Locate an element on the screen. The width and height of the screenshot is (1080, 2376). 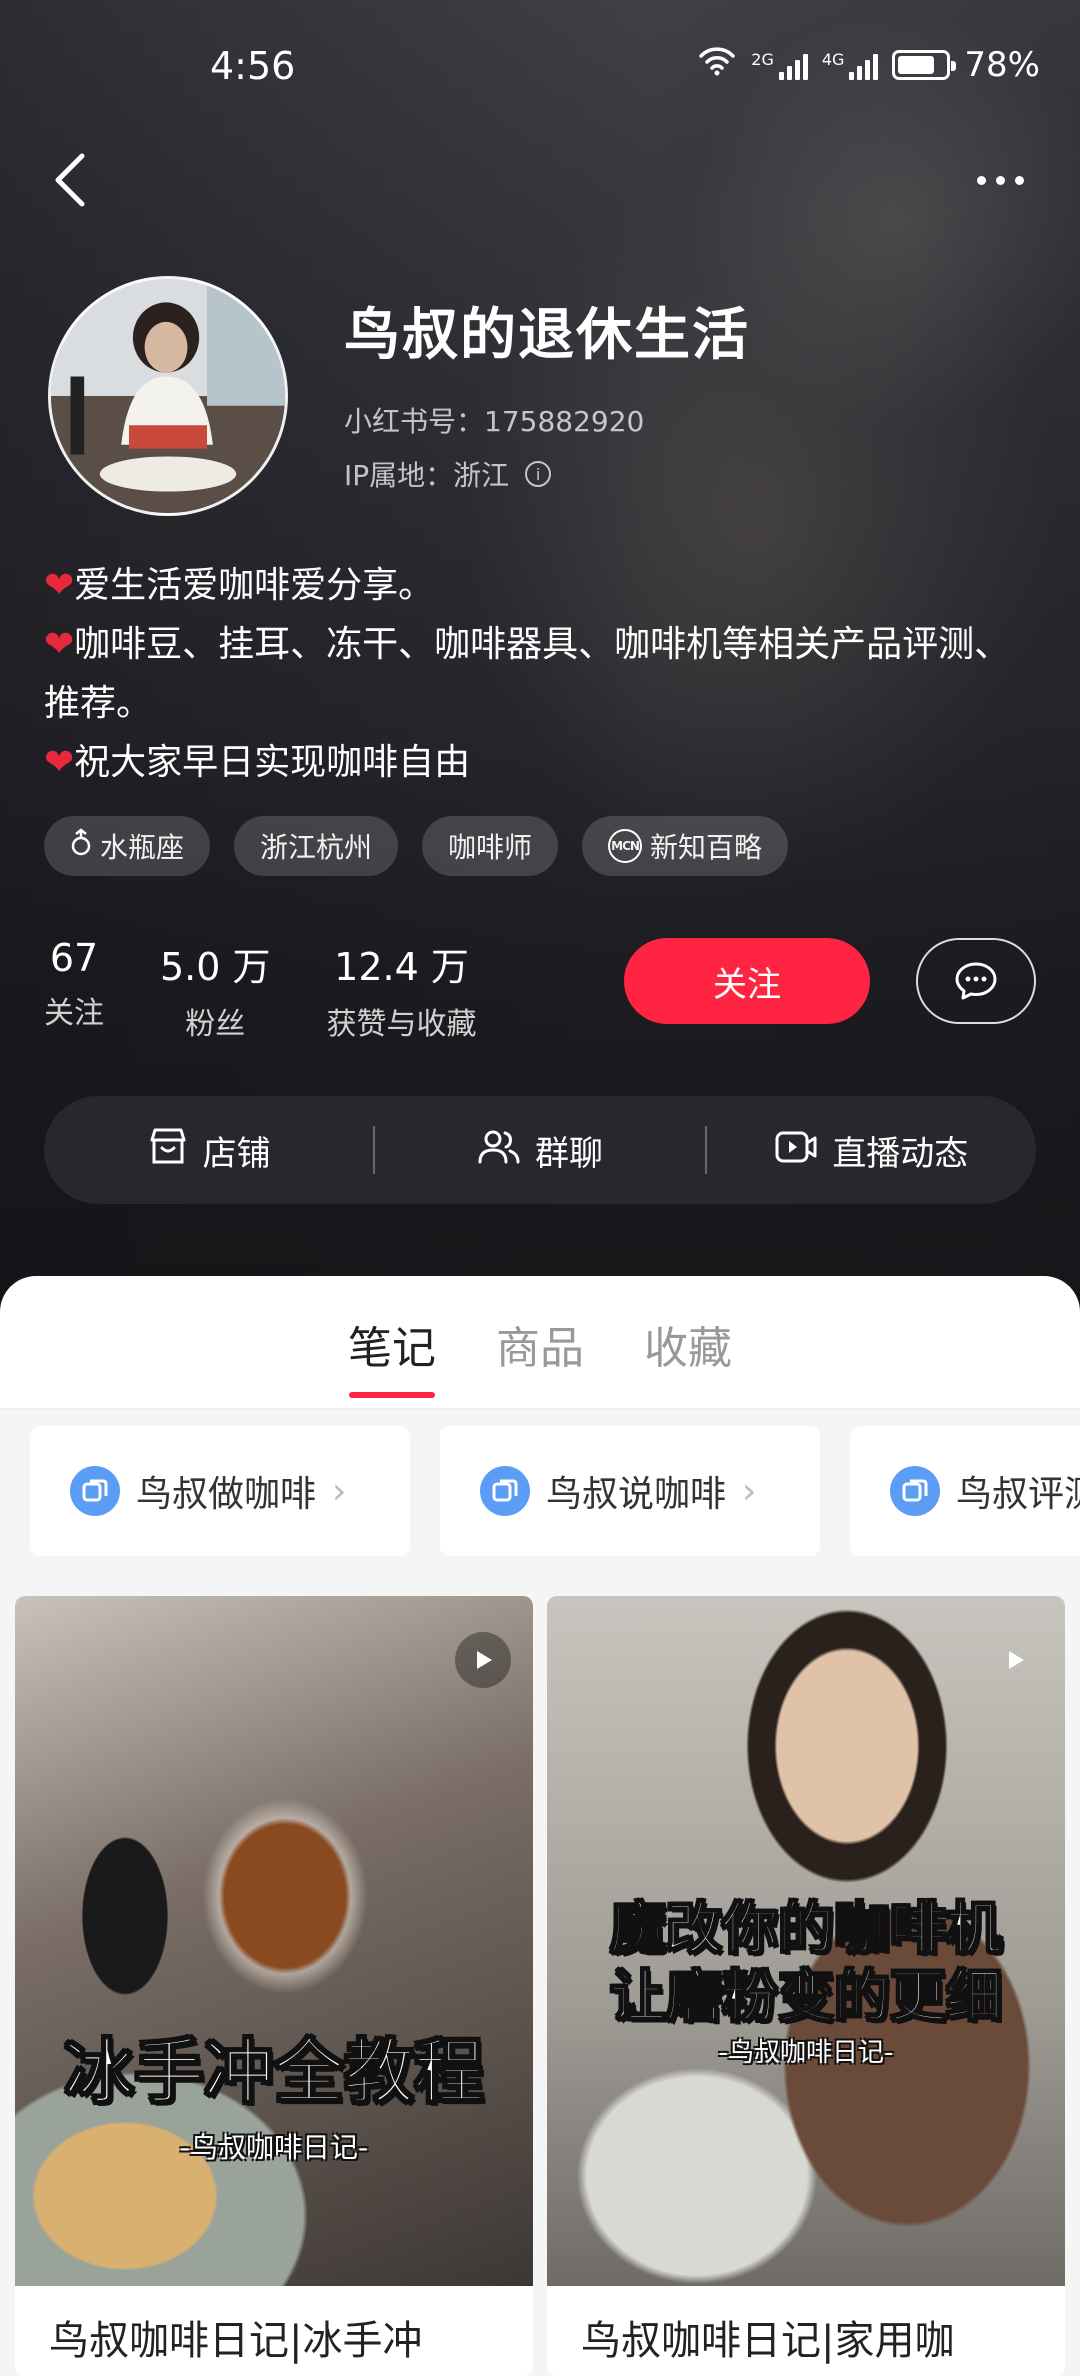
live-updates-button: 直播动态 is located at coordinates (871, 1150).